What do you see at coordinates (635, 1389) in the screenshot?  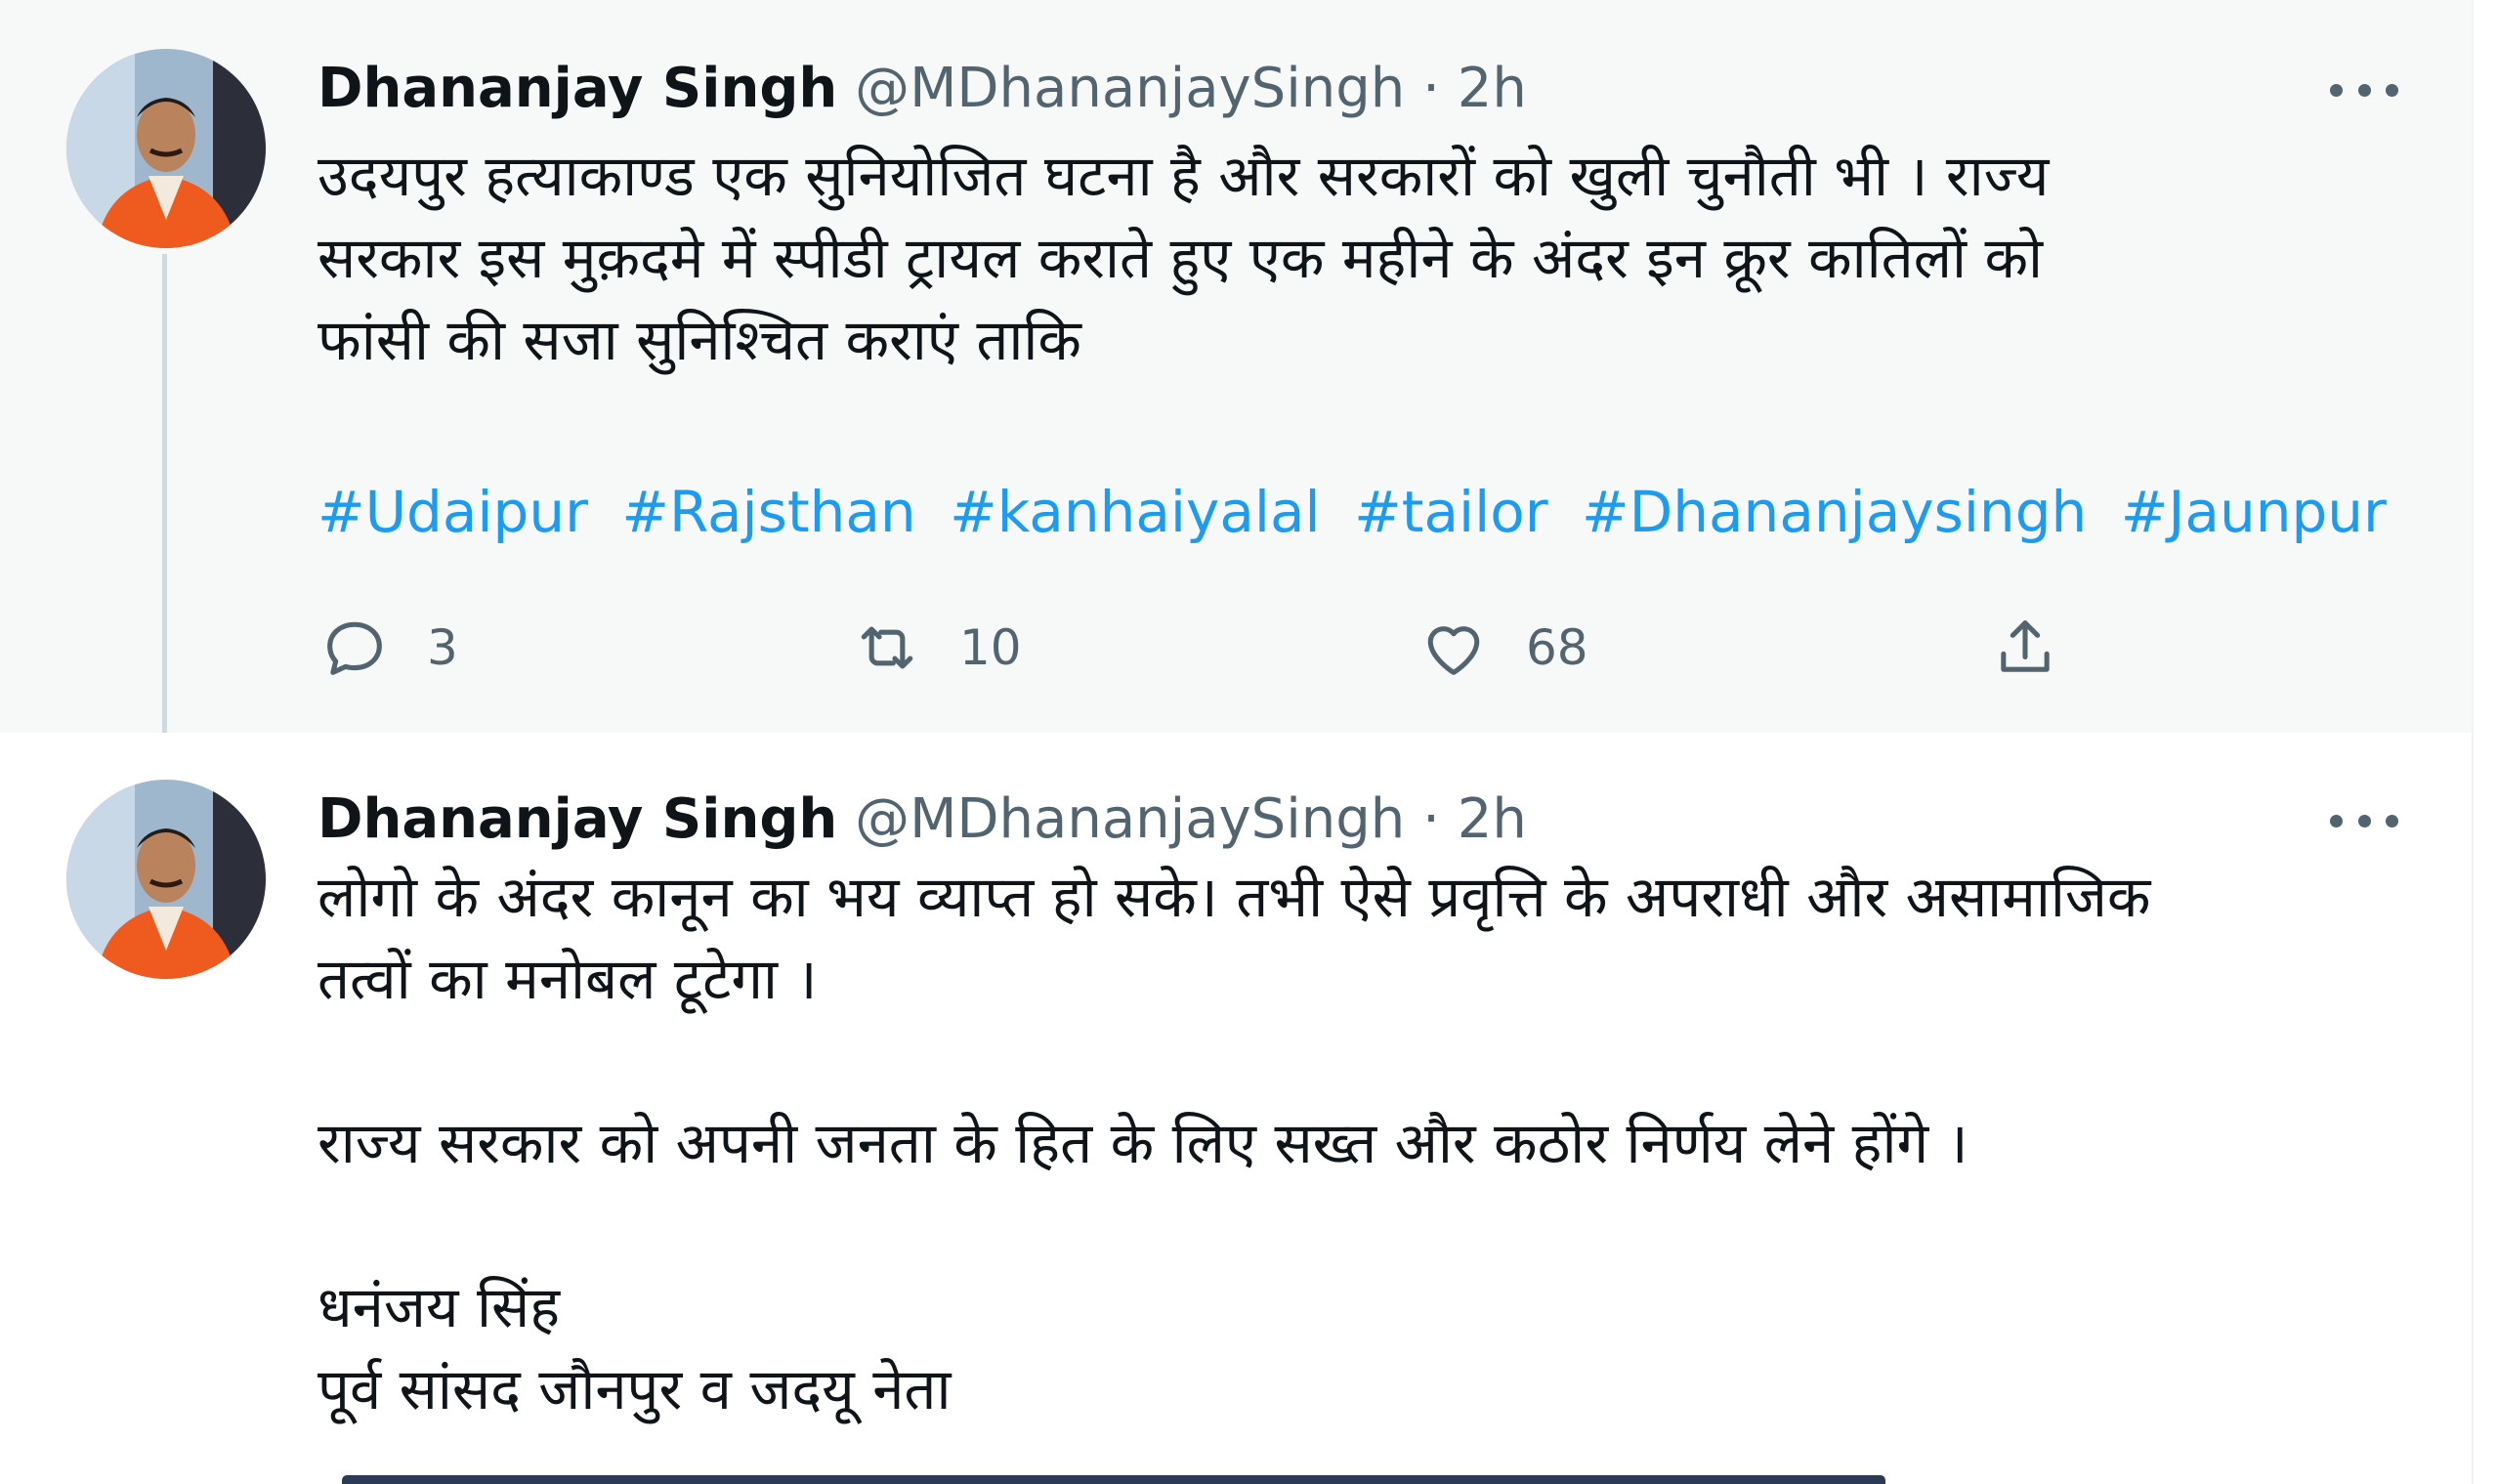 I see `signature-title: पूर्व सांसद जौनपुर व जदयू नेता` at bounding box center [635, 1389].